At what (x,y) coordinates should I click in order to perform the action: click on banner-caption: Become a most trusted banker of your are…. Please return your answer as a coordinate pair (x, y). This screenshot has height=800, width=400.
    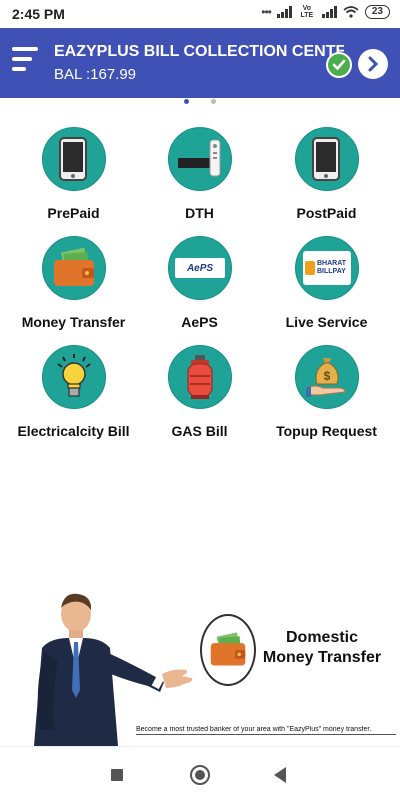
    Looking at the image, I should click on (266, 730).